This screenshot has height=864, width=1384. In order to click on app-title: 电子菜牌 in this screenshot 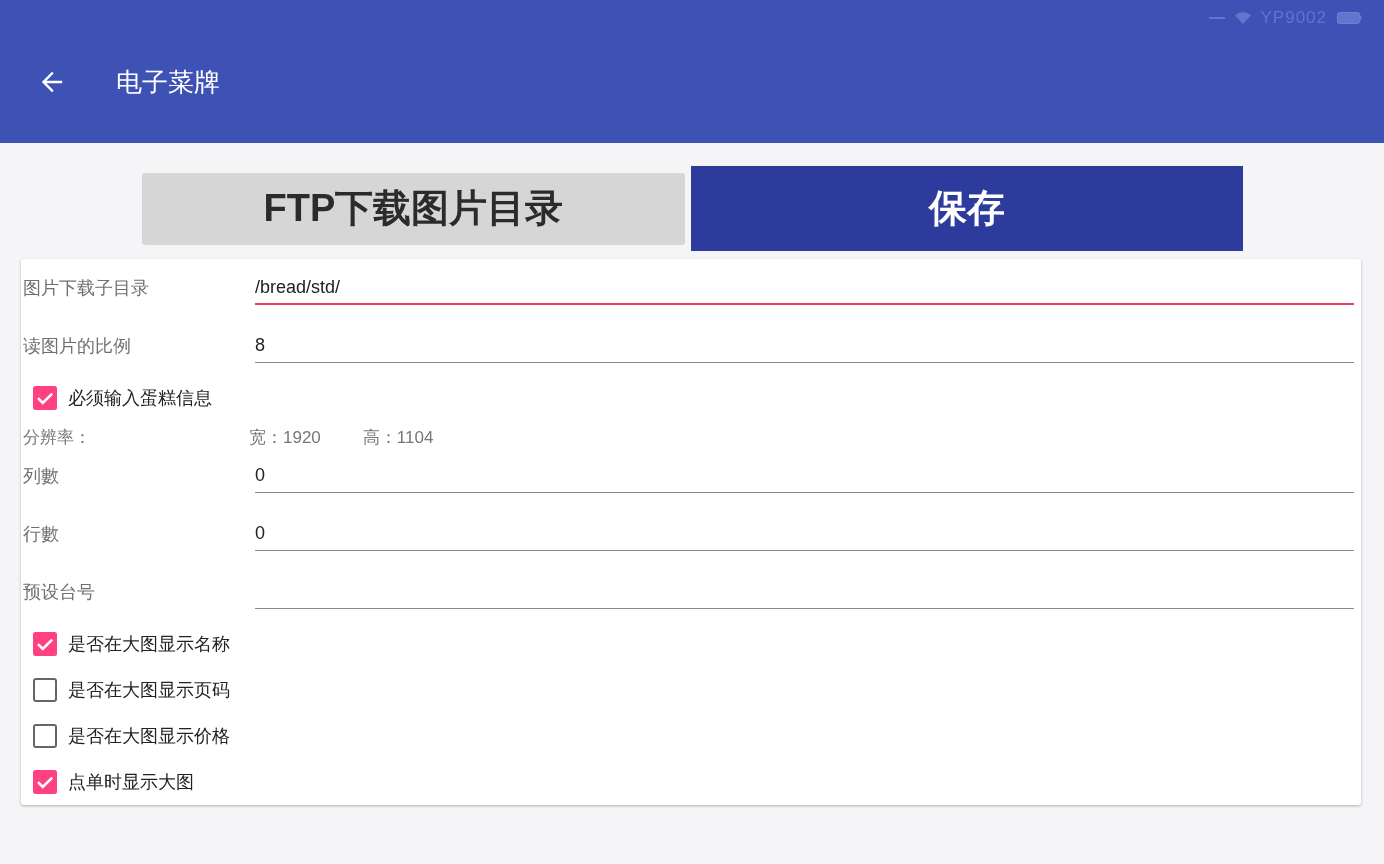, I will do `click(168, 82)`.